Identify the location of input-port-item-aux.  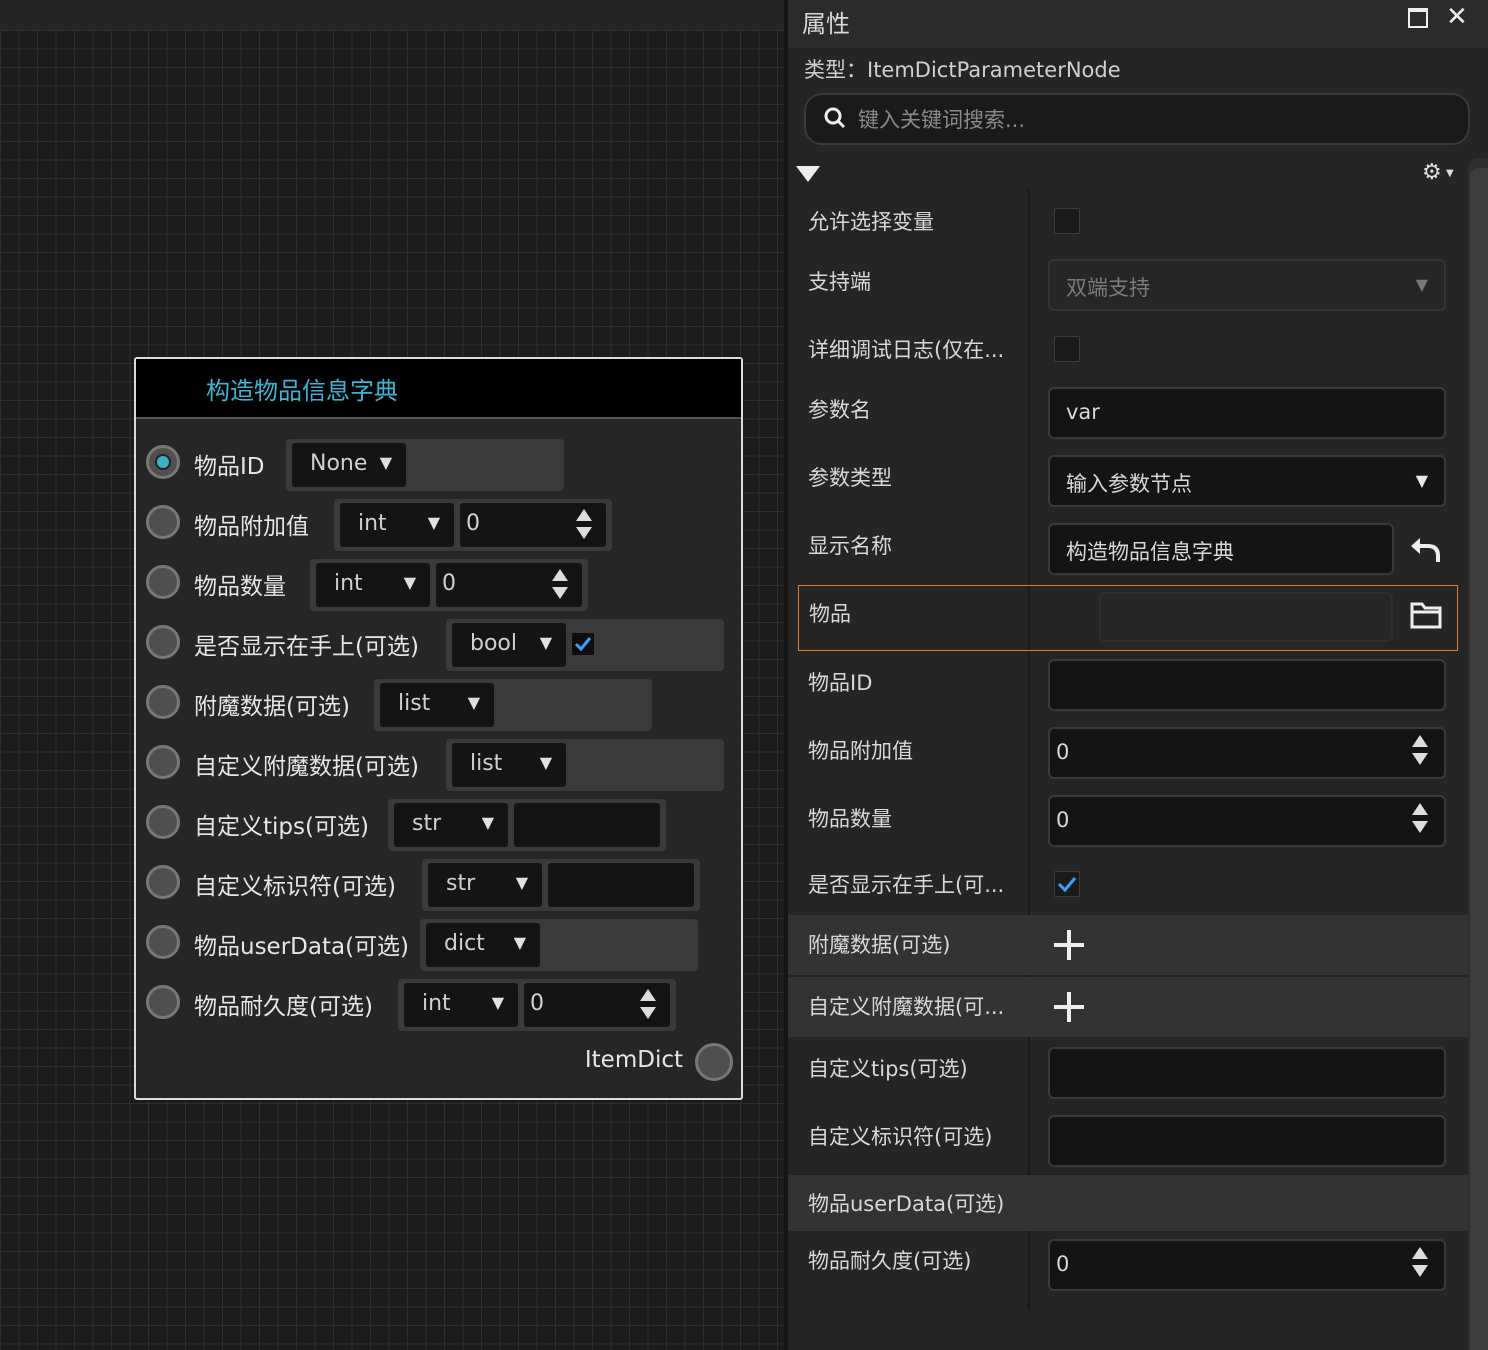
(163, 522).